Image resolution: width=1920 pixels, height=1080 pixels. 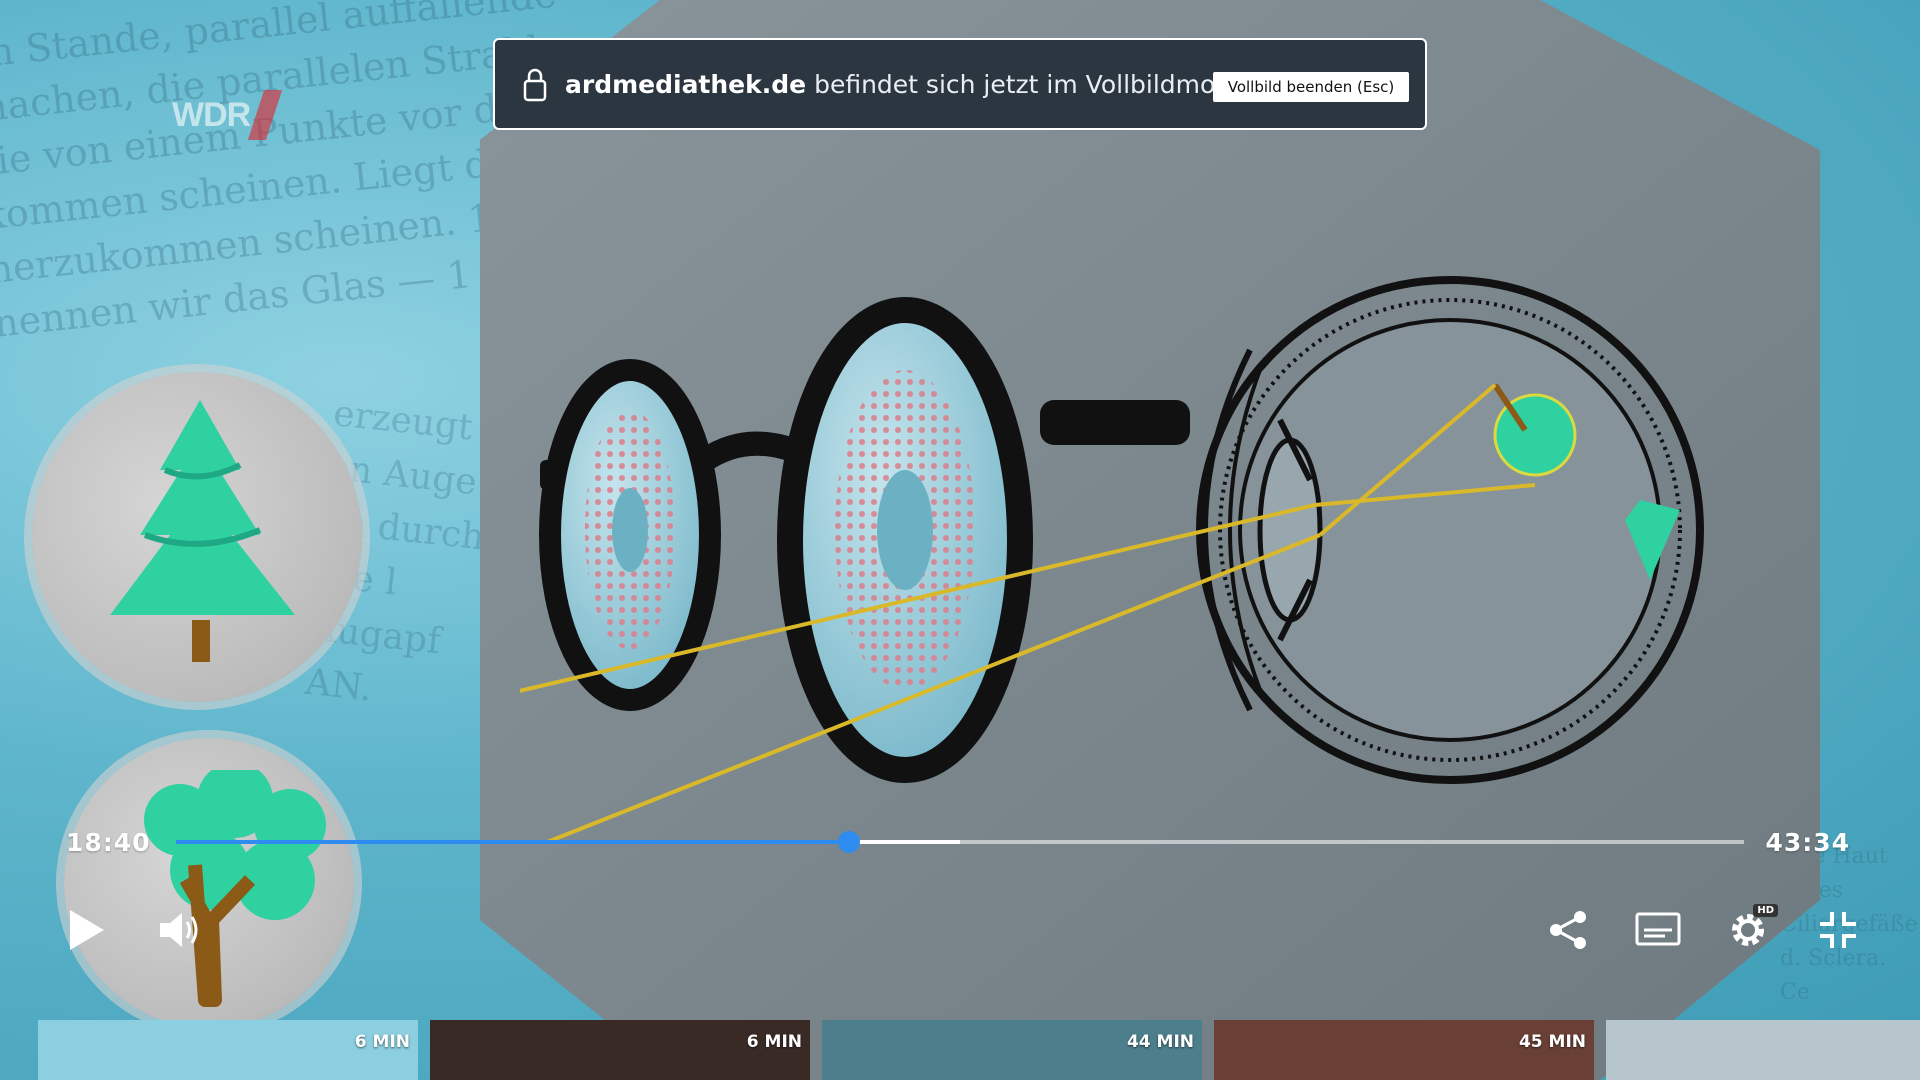 I want to click on share-icon, so click(x=1568, y=930).